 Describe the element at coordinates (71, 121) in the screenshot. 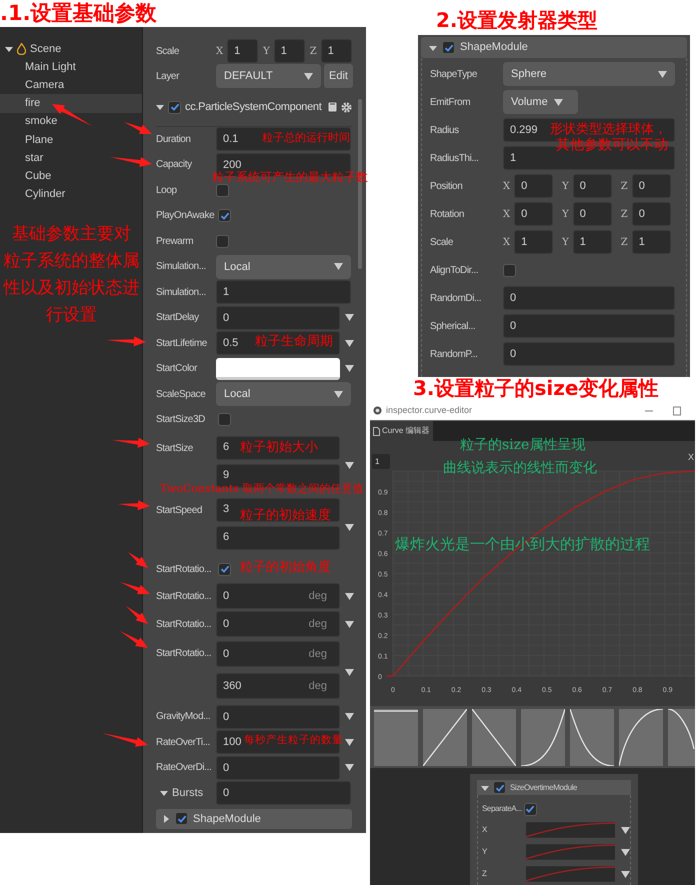

I see `tree-item: smoke` at that location.